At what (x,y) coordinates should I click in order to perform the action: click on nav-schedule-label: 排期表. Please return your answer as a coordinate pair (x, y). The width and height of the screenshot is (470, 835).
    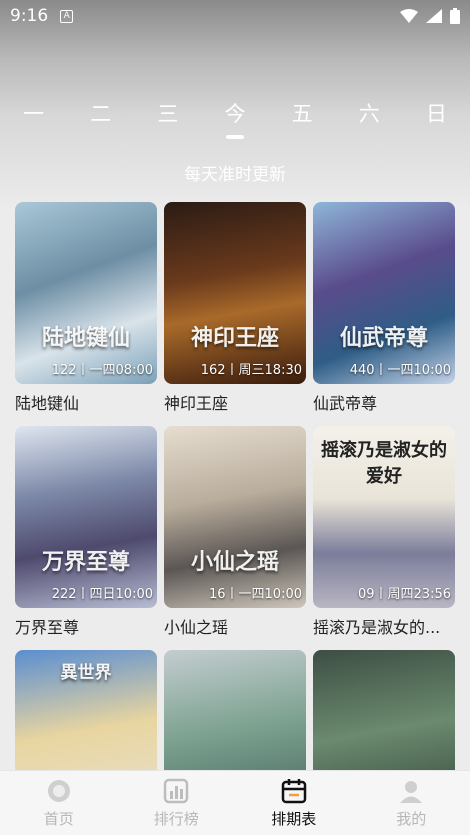
    Looking at the image, I should click on (294, 818).